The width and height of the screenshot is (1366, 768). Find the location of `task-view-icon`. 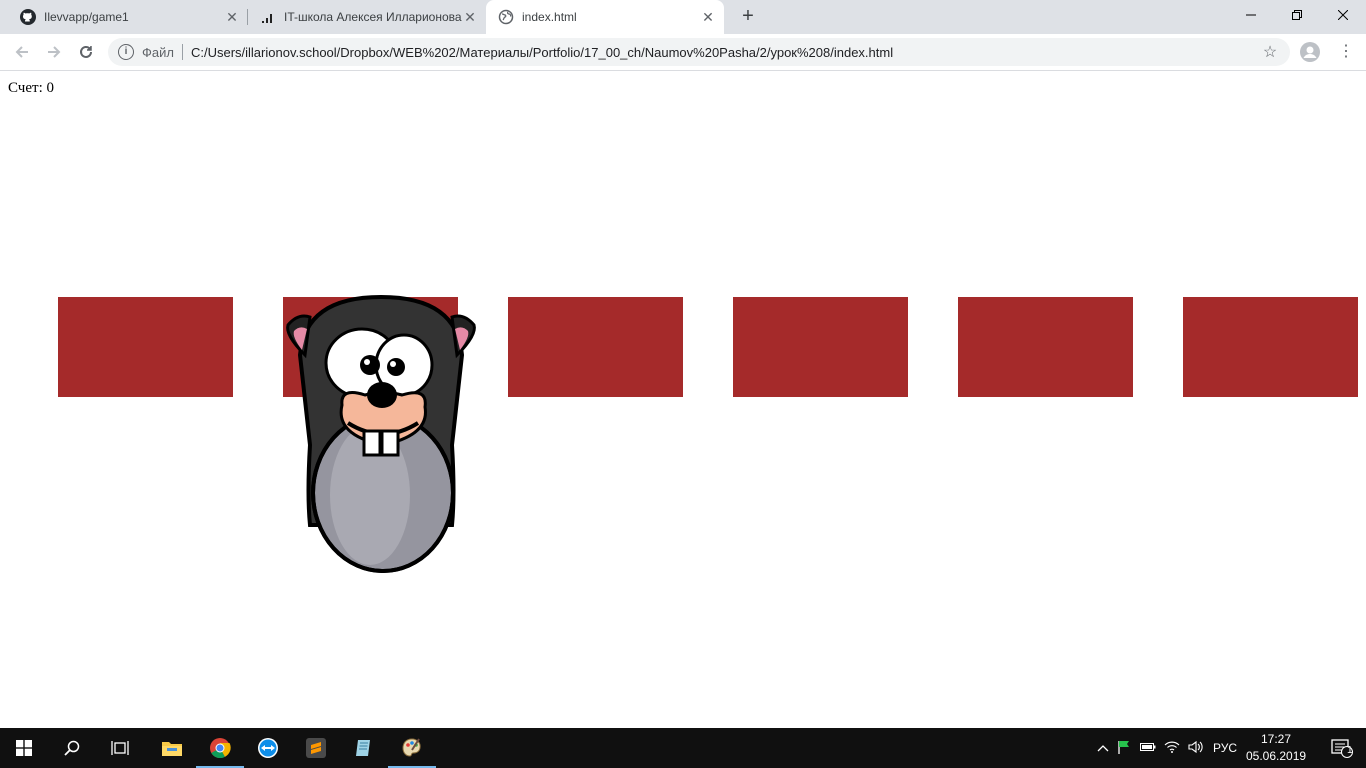

task-view-icon is located at coordinates (120, 748).